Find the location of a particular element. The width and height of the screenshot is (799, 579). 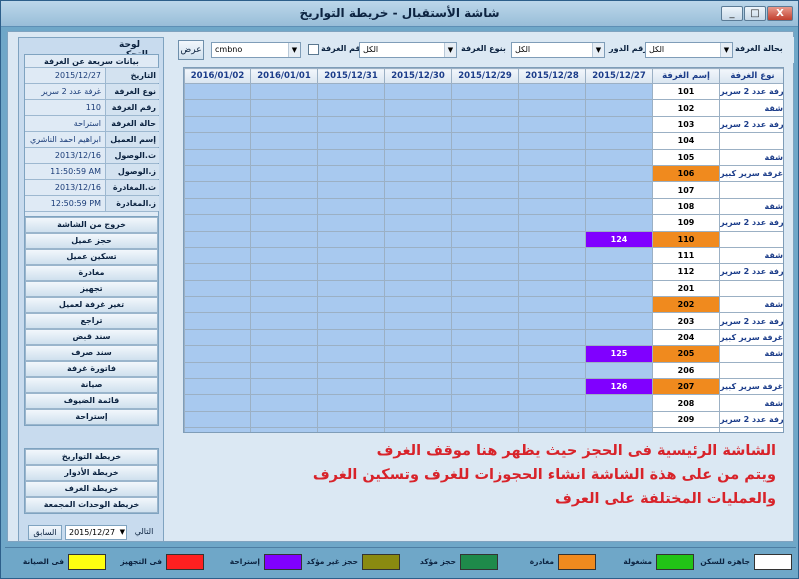

map-nav-button: خريطة الغرف is located at coordinates (91, 489).